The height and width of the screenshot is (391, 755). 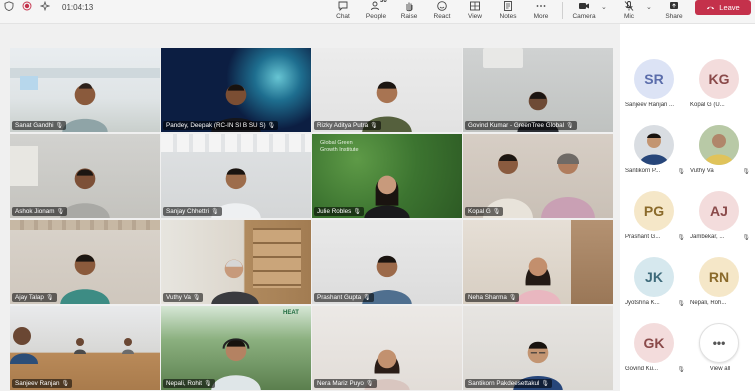 I want to click on roster-participant: GK Govind Ku... 🎙, so click(x=654, y=345).